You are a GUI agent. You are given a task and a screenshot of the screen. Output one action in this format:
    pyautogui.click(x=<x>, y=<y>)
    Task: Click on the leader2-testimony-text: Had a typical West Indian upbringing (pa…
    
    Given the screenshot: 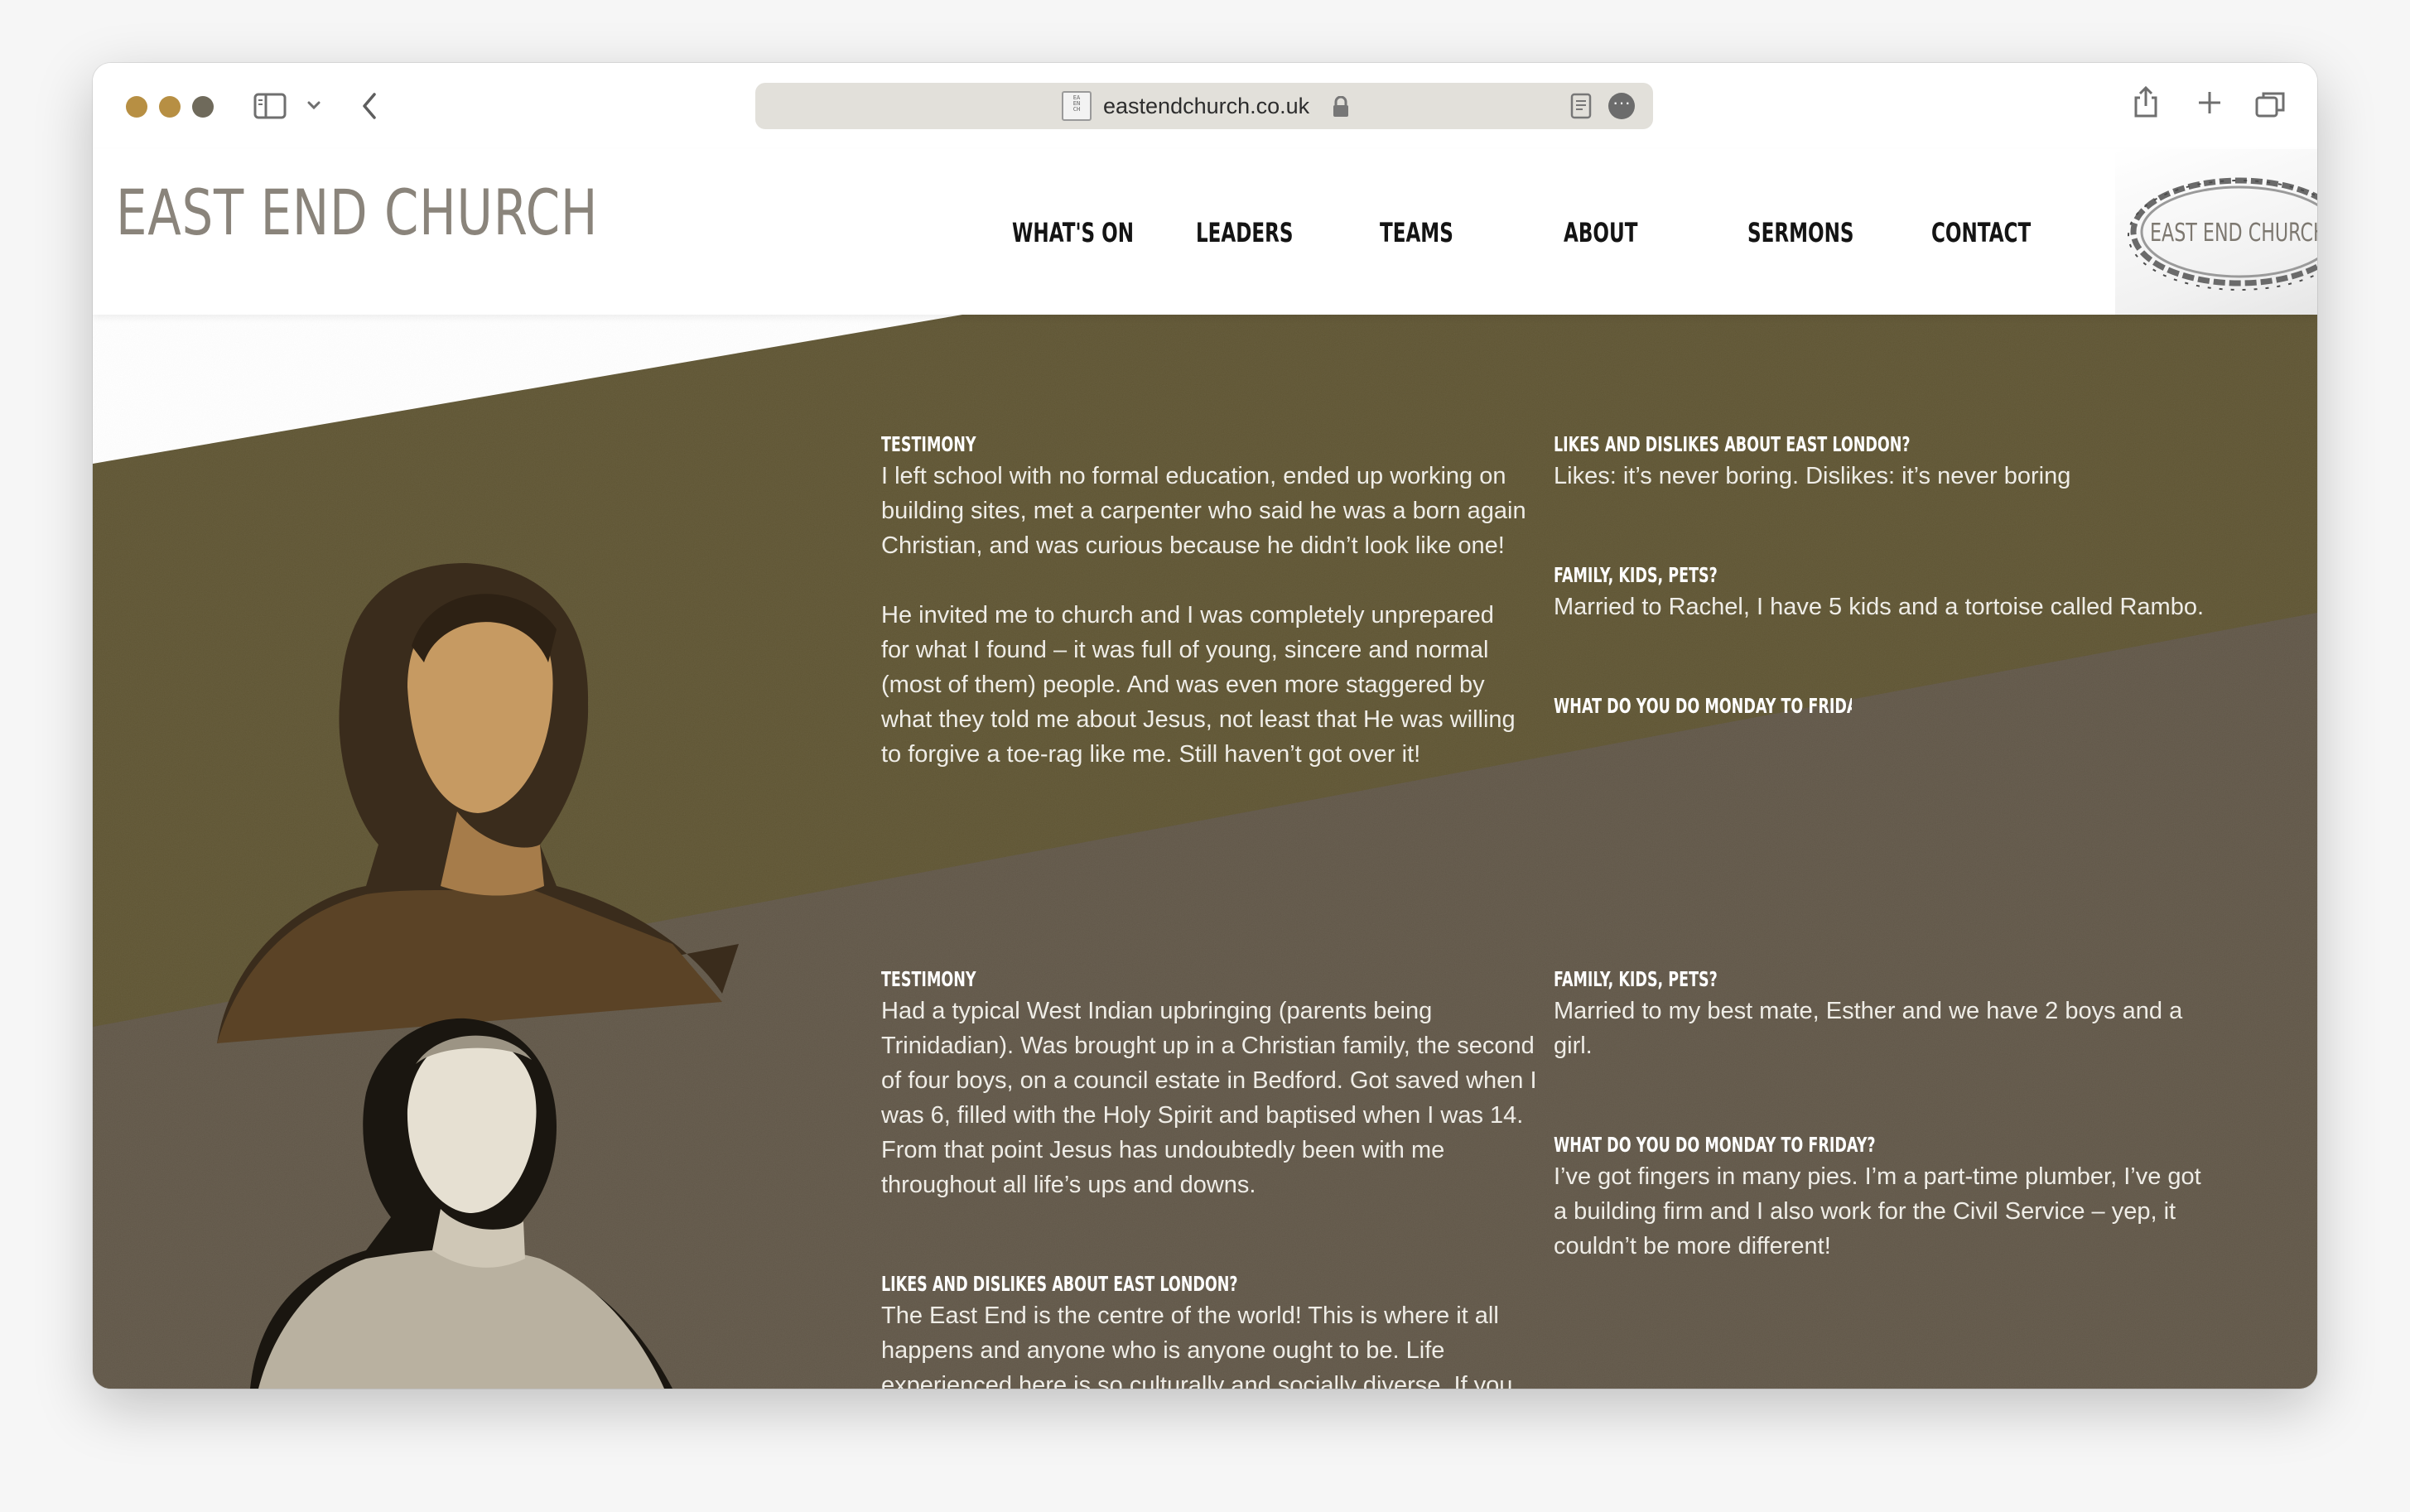 What is the action you would take?
    pyautogui.click(x=1209, y=1098)
    